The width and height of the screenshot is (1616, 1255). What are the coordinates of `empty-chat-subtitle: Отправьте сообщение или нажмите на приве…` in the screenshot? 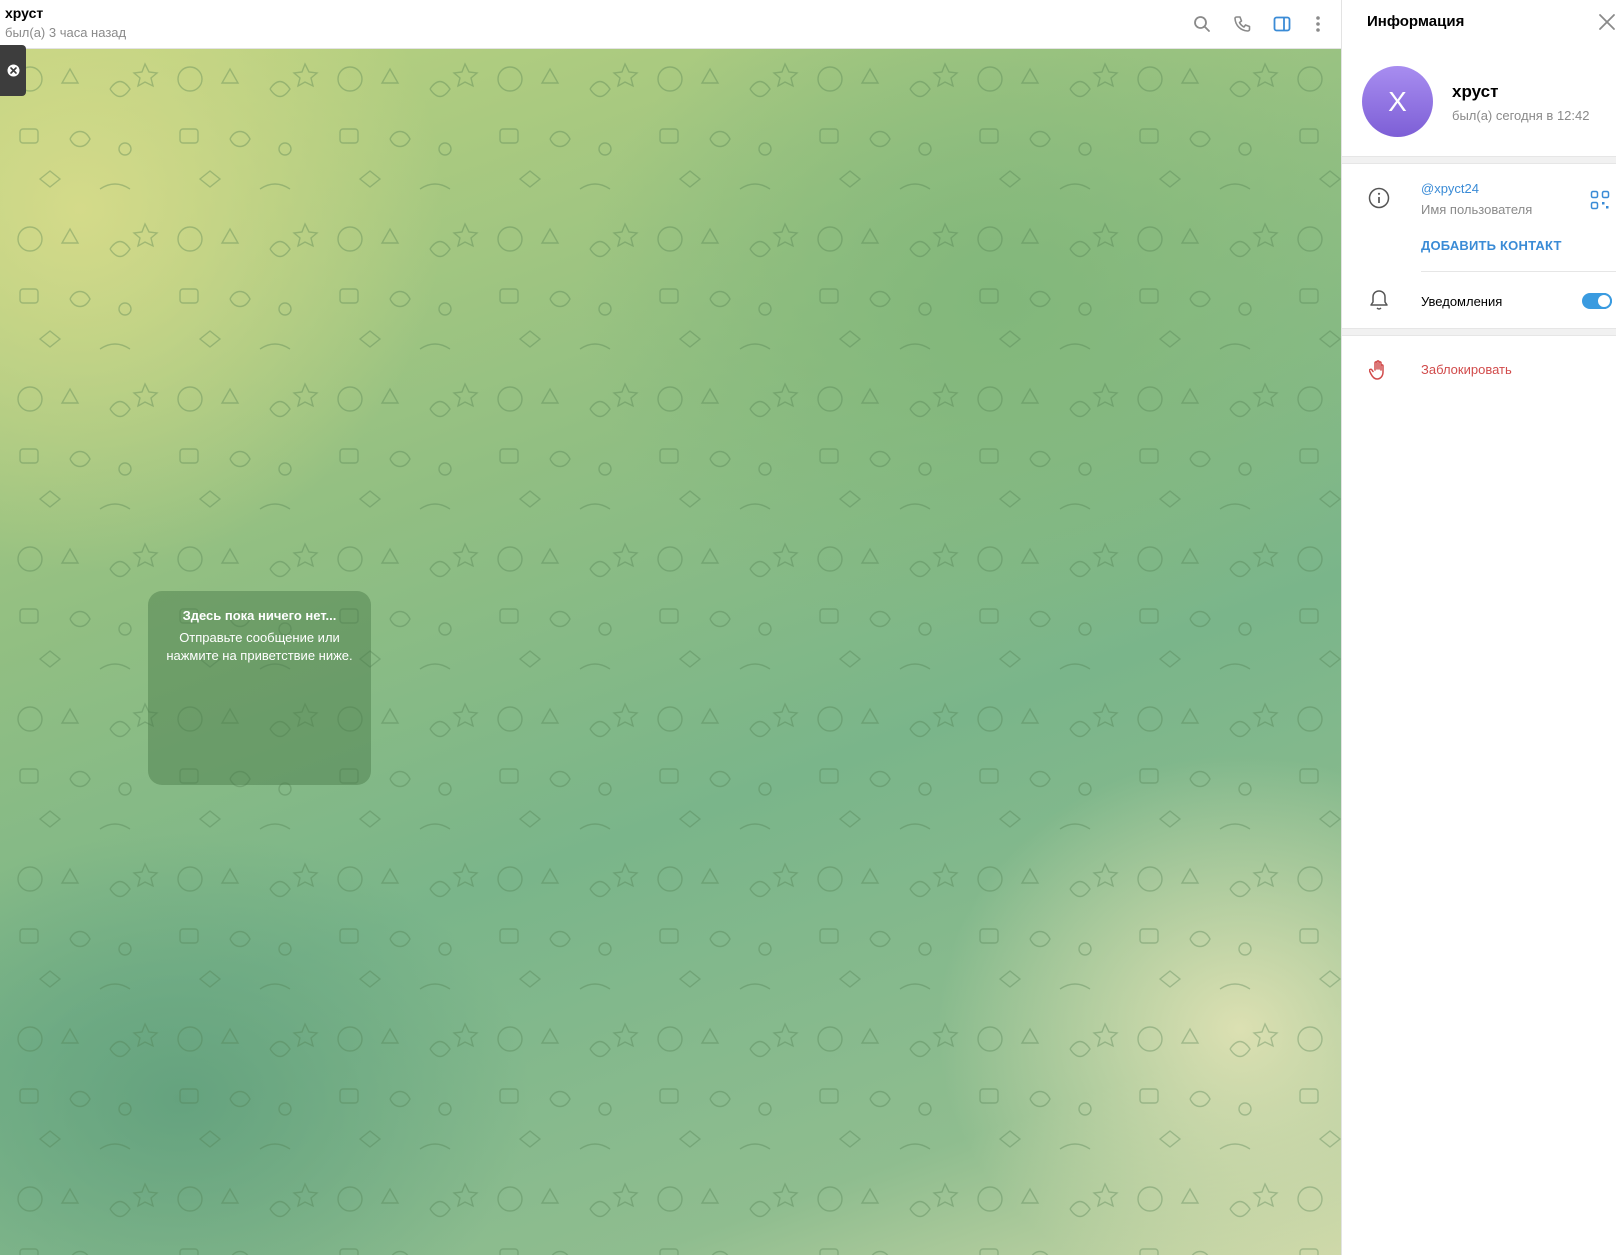 It's located at (259, 646).